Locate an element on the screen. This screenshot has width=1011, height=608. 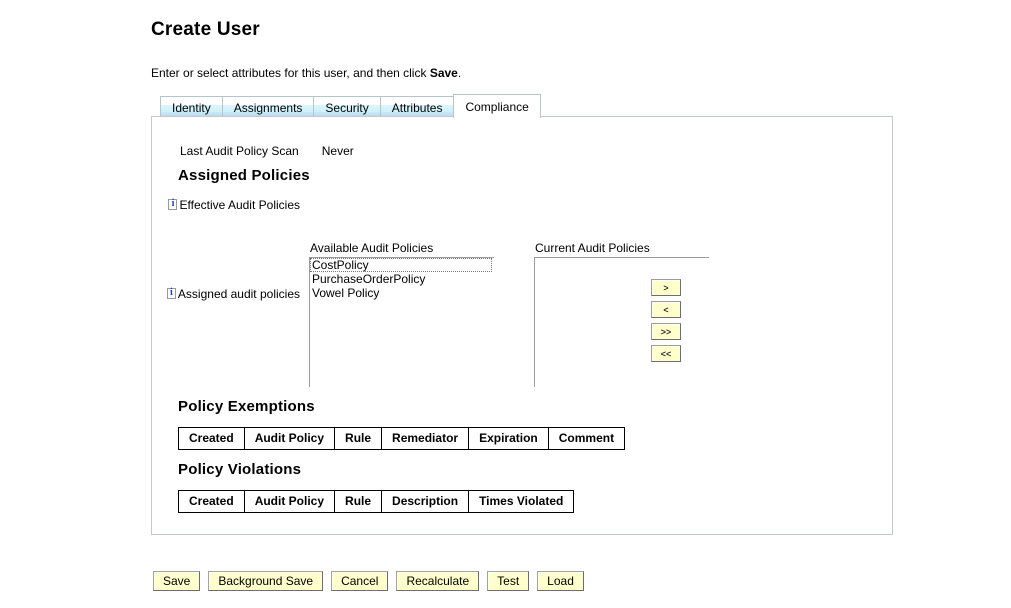
test-button: Test is located at coordinates (508, 581).